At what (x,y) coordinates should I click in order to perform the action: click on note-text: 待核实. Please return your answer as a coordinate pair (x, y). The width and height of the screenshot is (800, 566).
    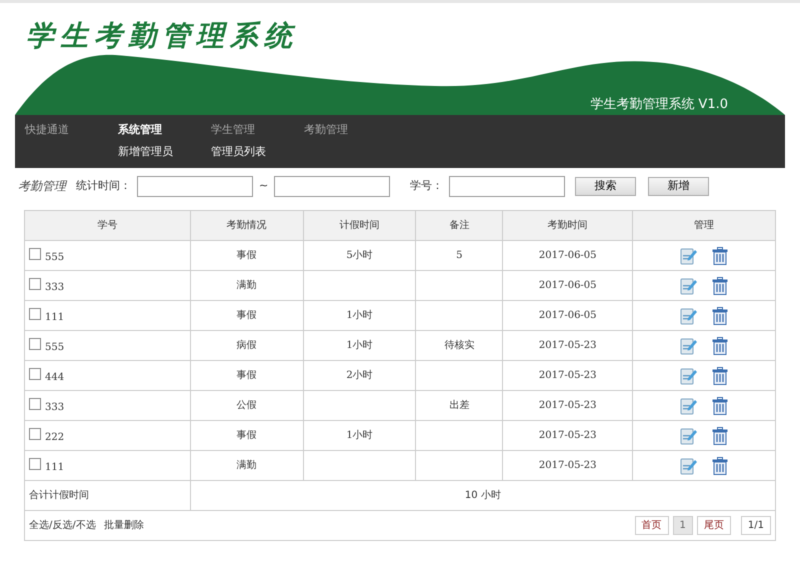
    Looking at the image, I should click on (459, 345).